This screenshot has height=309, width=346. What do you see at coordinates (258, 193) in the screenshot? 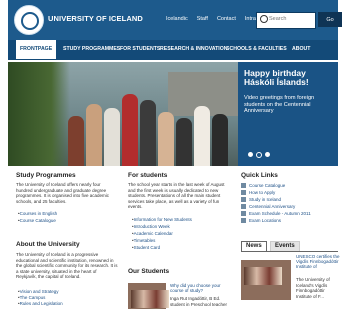
I see `quick-link-how-to-apply: How to Apply` at bounding box center [258, 193].